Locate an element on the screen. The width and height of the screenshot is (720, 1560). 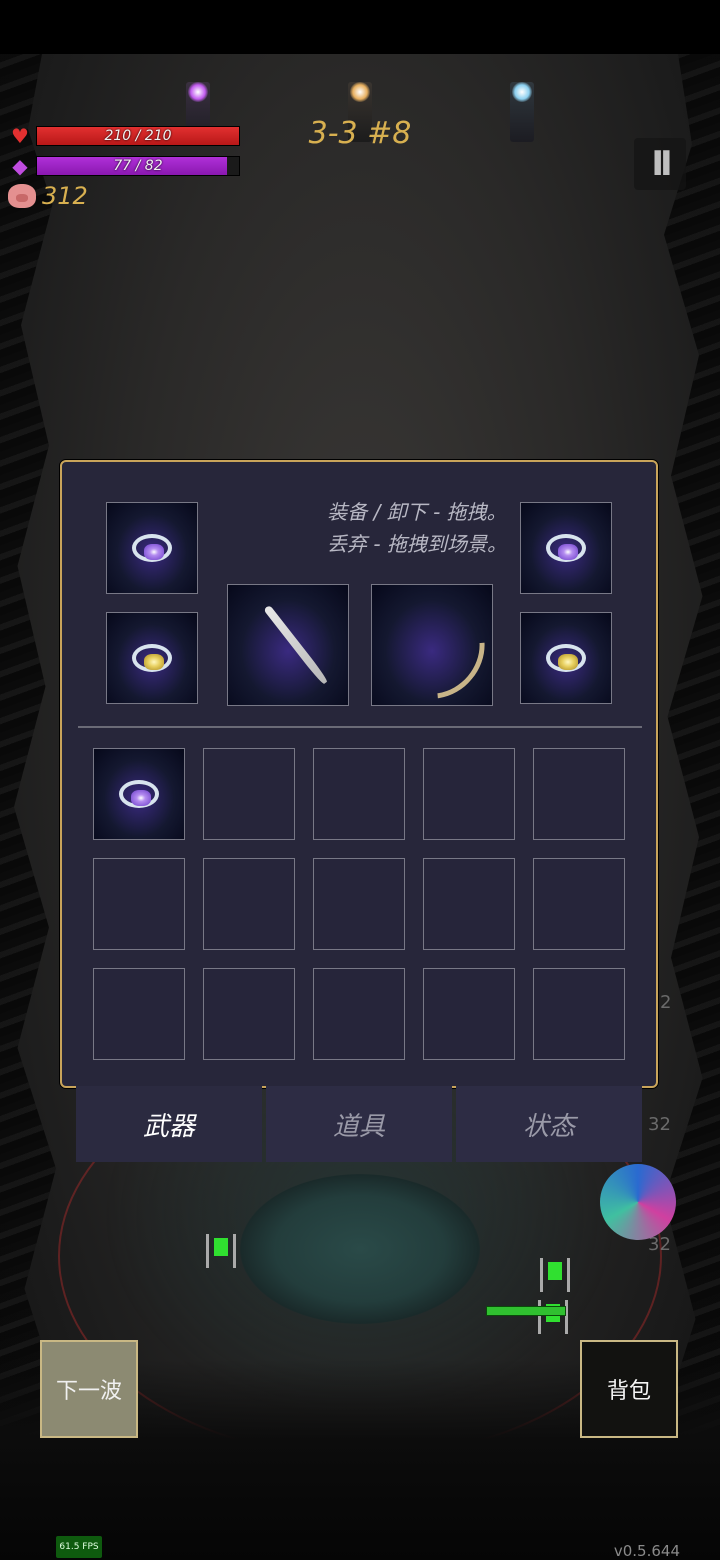
enemy-unit is located at coordinates (555, 1272).